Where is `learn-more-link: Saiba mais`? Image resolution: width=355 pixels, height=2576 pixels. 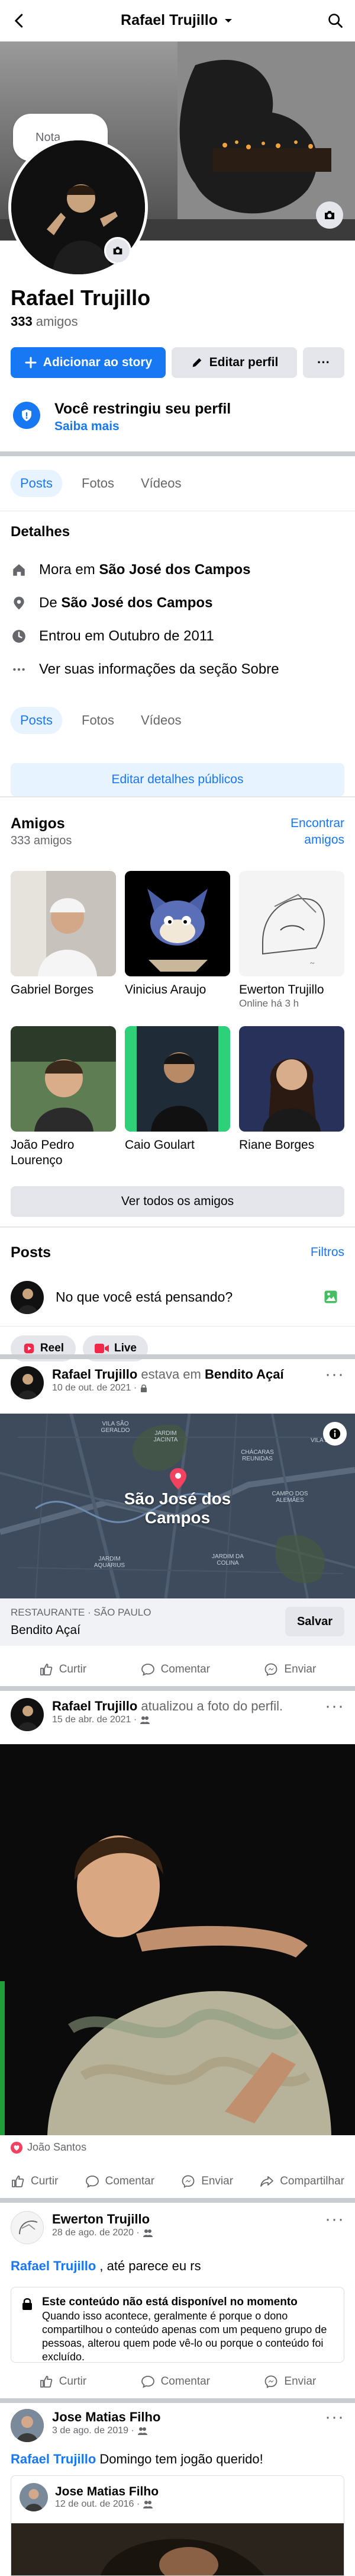
learn-more-link: Saiba mais is located at coordinates (87, 426).